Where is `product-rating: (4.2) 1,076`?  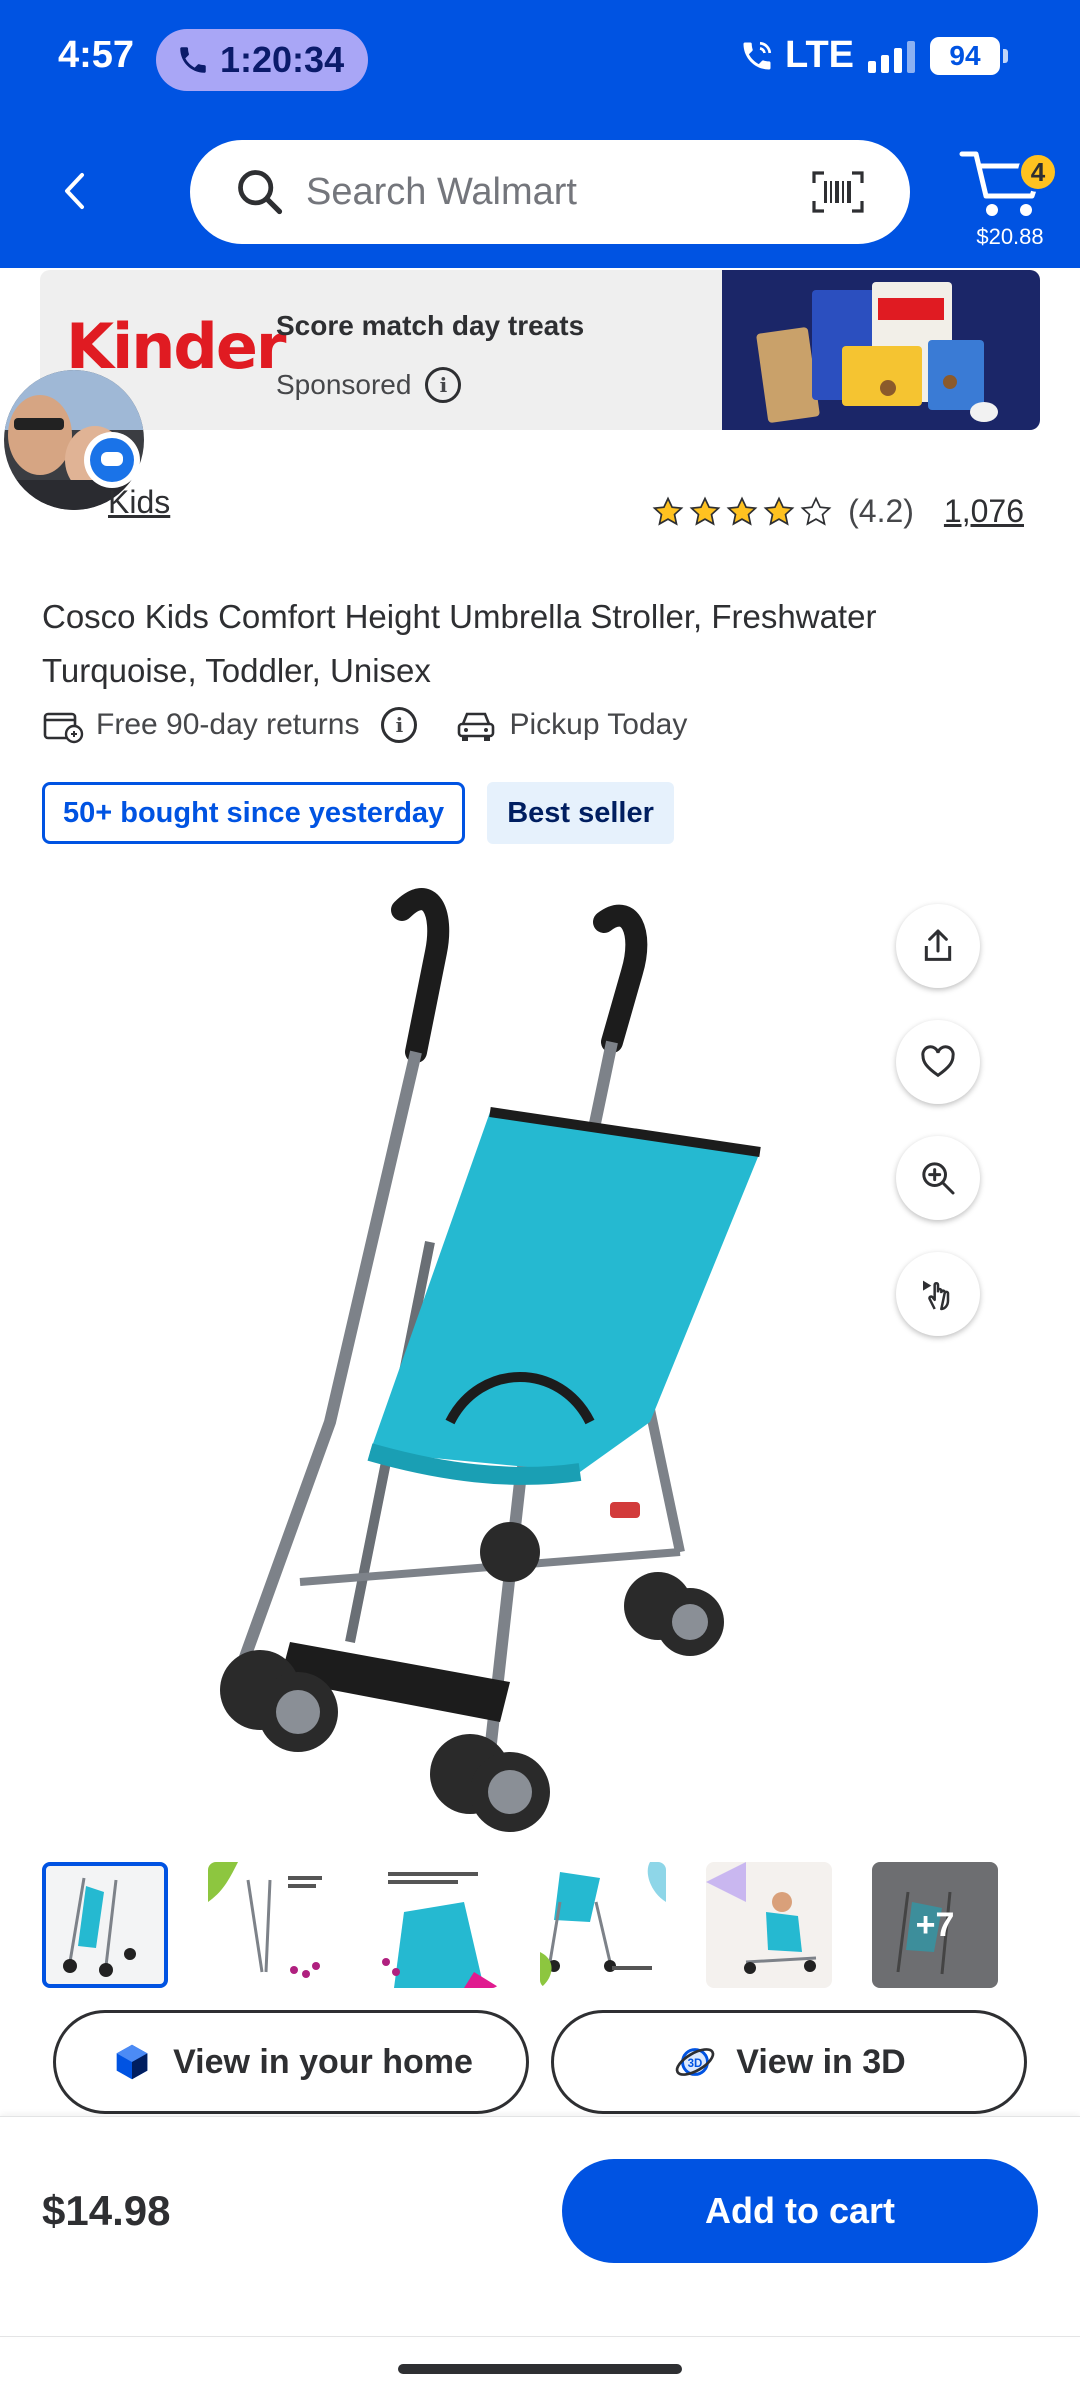
product-rating: (4.2) 1,076 is located at coordinates (837, 511).